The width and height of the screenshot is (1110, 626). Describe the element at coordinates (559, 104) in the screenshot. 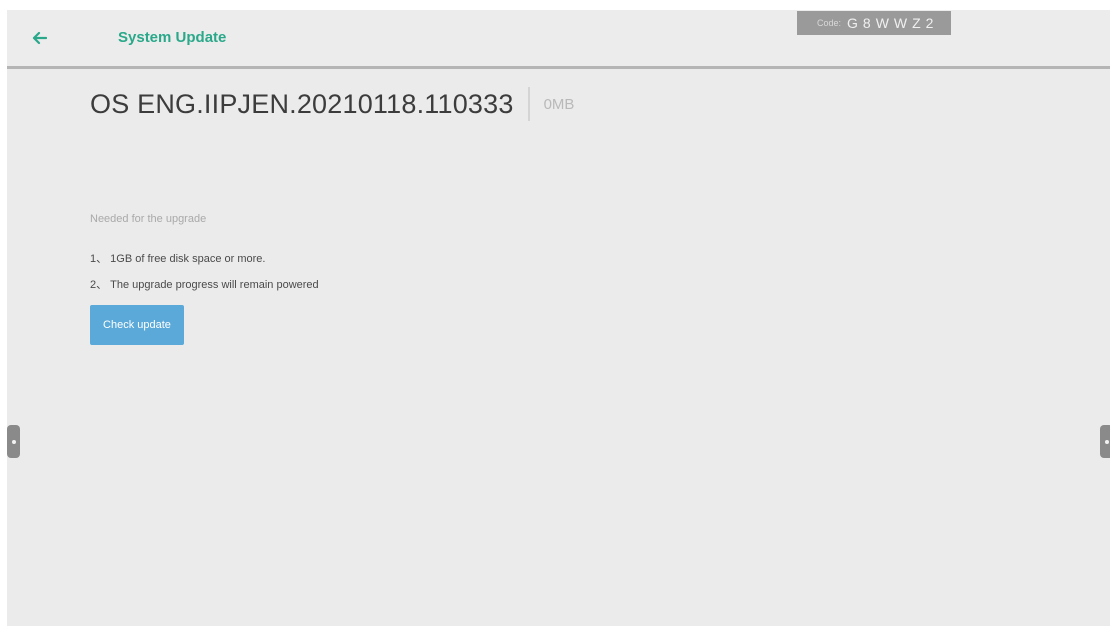

I see `version-size: 0MB` at that location.